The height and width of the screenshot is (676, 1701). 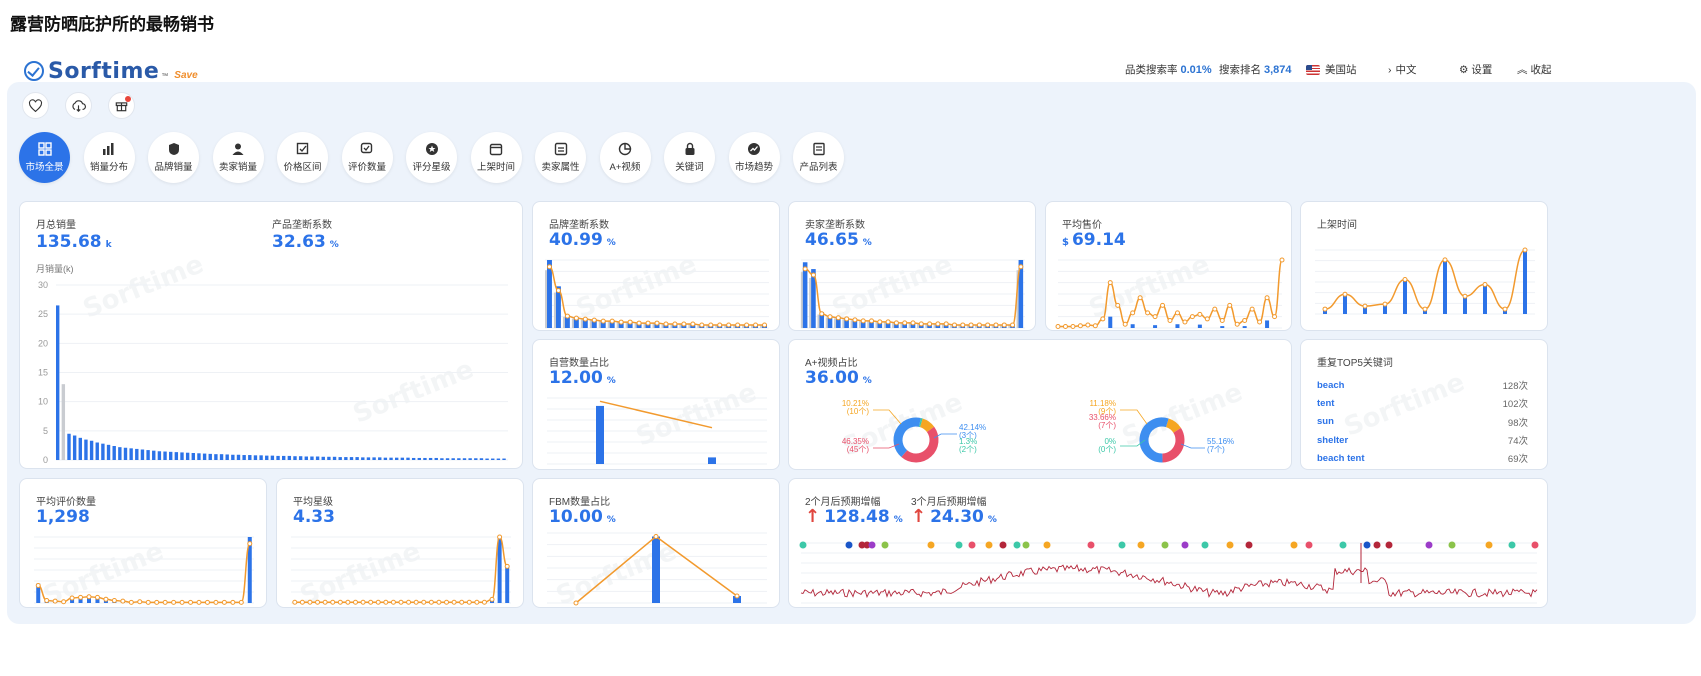 I want to click on language-selector: › 中文, so click(x=1402, y=69).